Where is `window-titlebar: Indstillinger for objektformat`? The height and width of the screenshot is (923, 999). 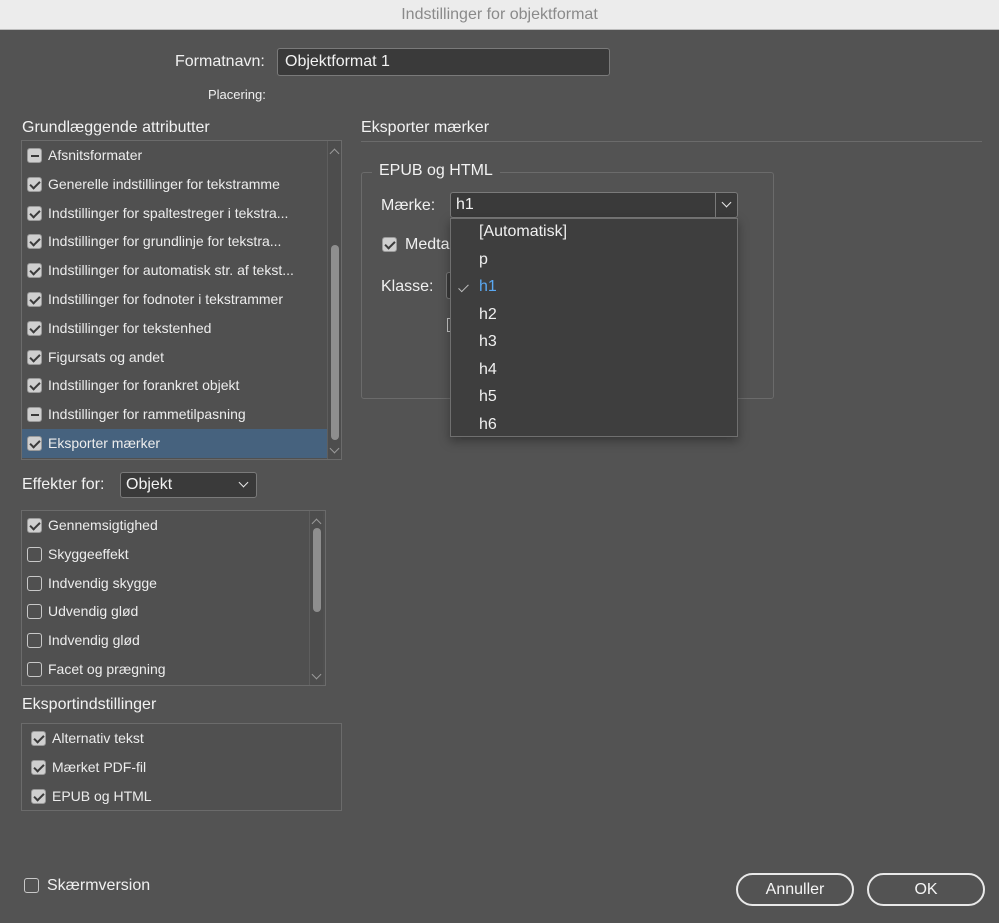 window-titlebar: Indstillinger for objektformat is located at coordinates (499, 15).